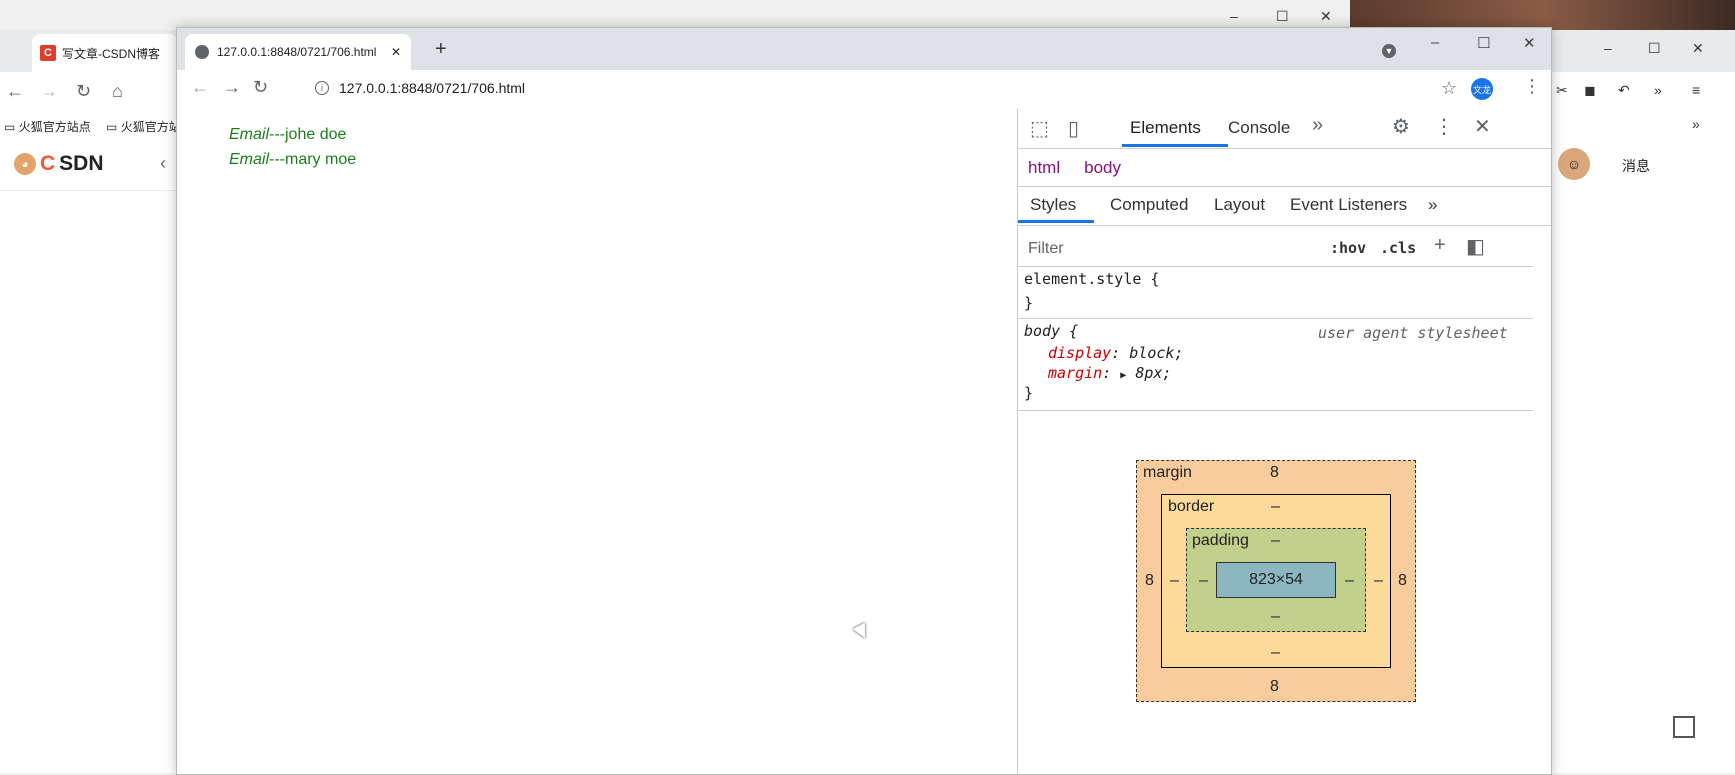  I want to click on declaration-margin: margin: ▶ 8px;, so click(1109, 373).